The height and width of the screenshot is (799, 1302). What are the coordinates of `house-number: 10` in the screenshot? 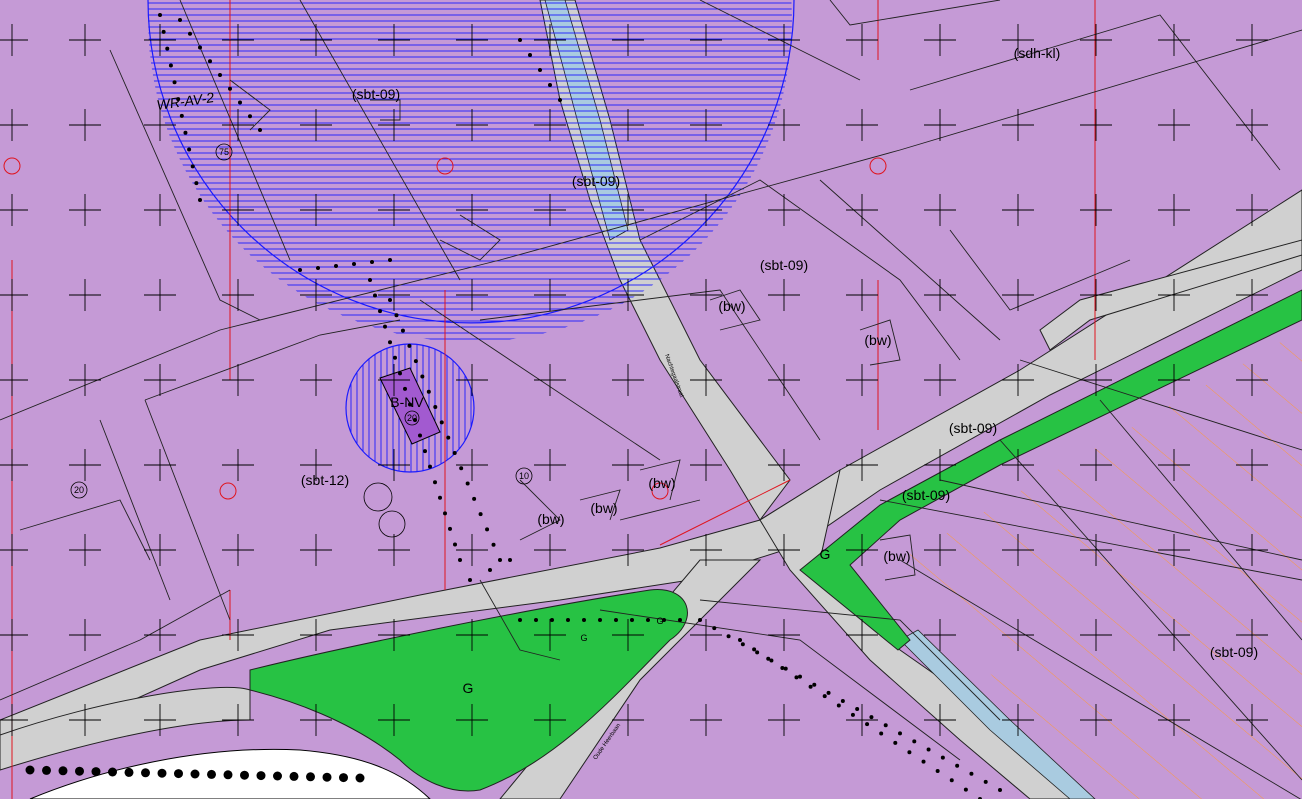 It's located at (524, 476).